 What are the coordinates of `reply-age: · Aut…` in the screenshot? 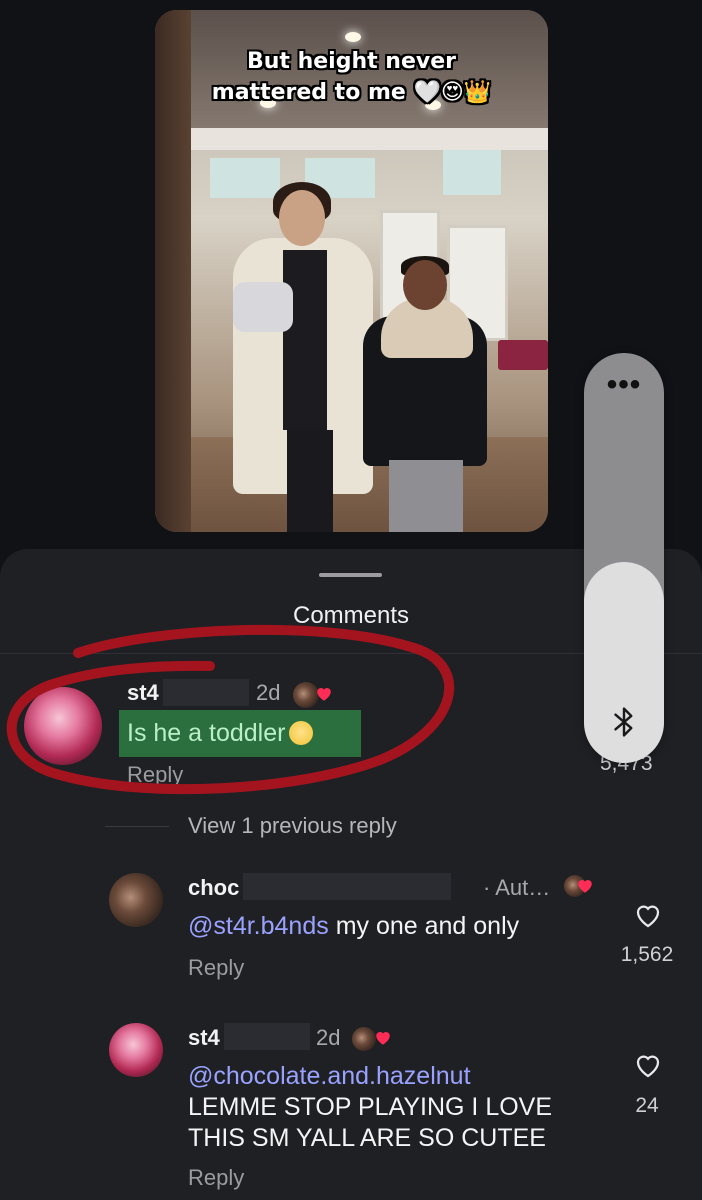 It's located at (517, 887).